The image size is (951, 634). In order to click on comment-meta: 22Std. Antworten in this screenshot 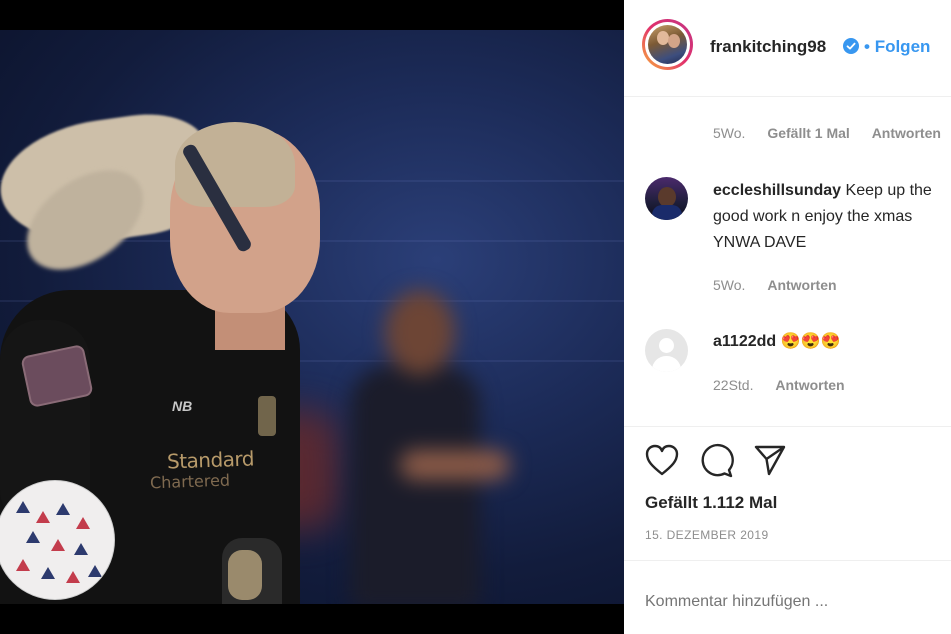, I will do `click(788, 385)`.